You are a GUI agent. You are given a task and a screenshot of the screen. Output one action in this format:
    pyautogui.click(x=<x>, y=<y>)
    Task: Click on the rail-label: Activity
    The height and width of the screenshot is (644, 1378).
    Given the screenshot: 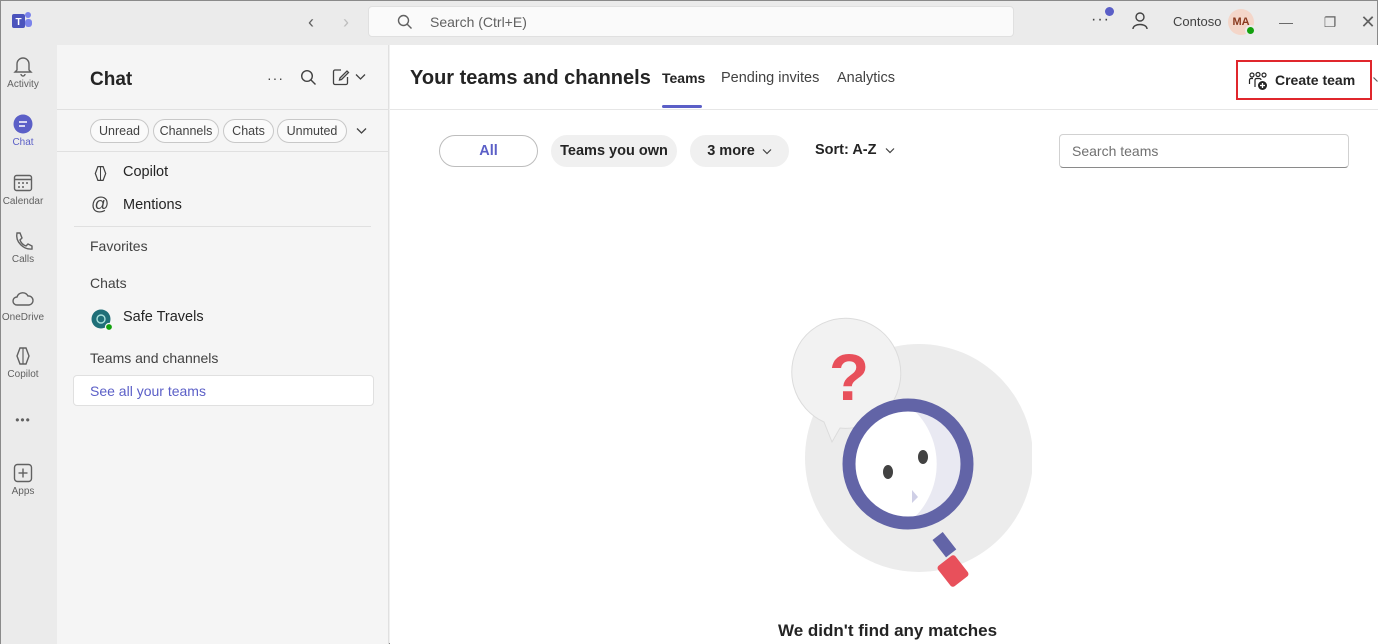 What is the action you would take?
    pyautogui.click(x=23, y=84)
    